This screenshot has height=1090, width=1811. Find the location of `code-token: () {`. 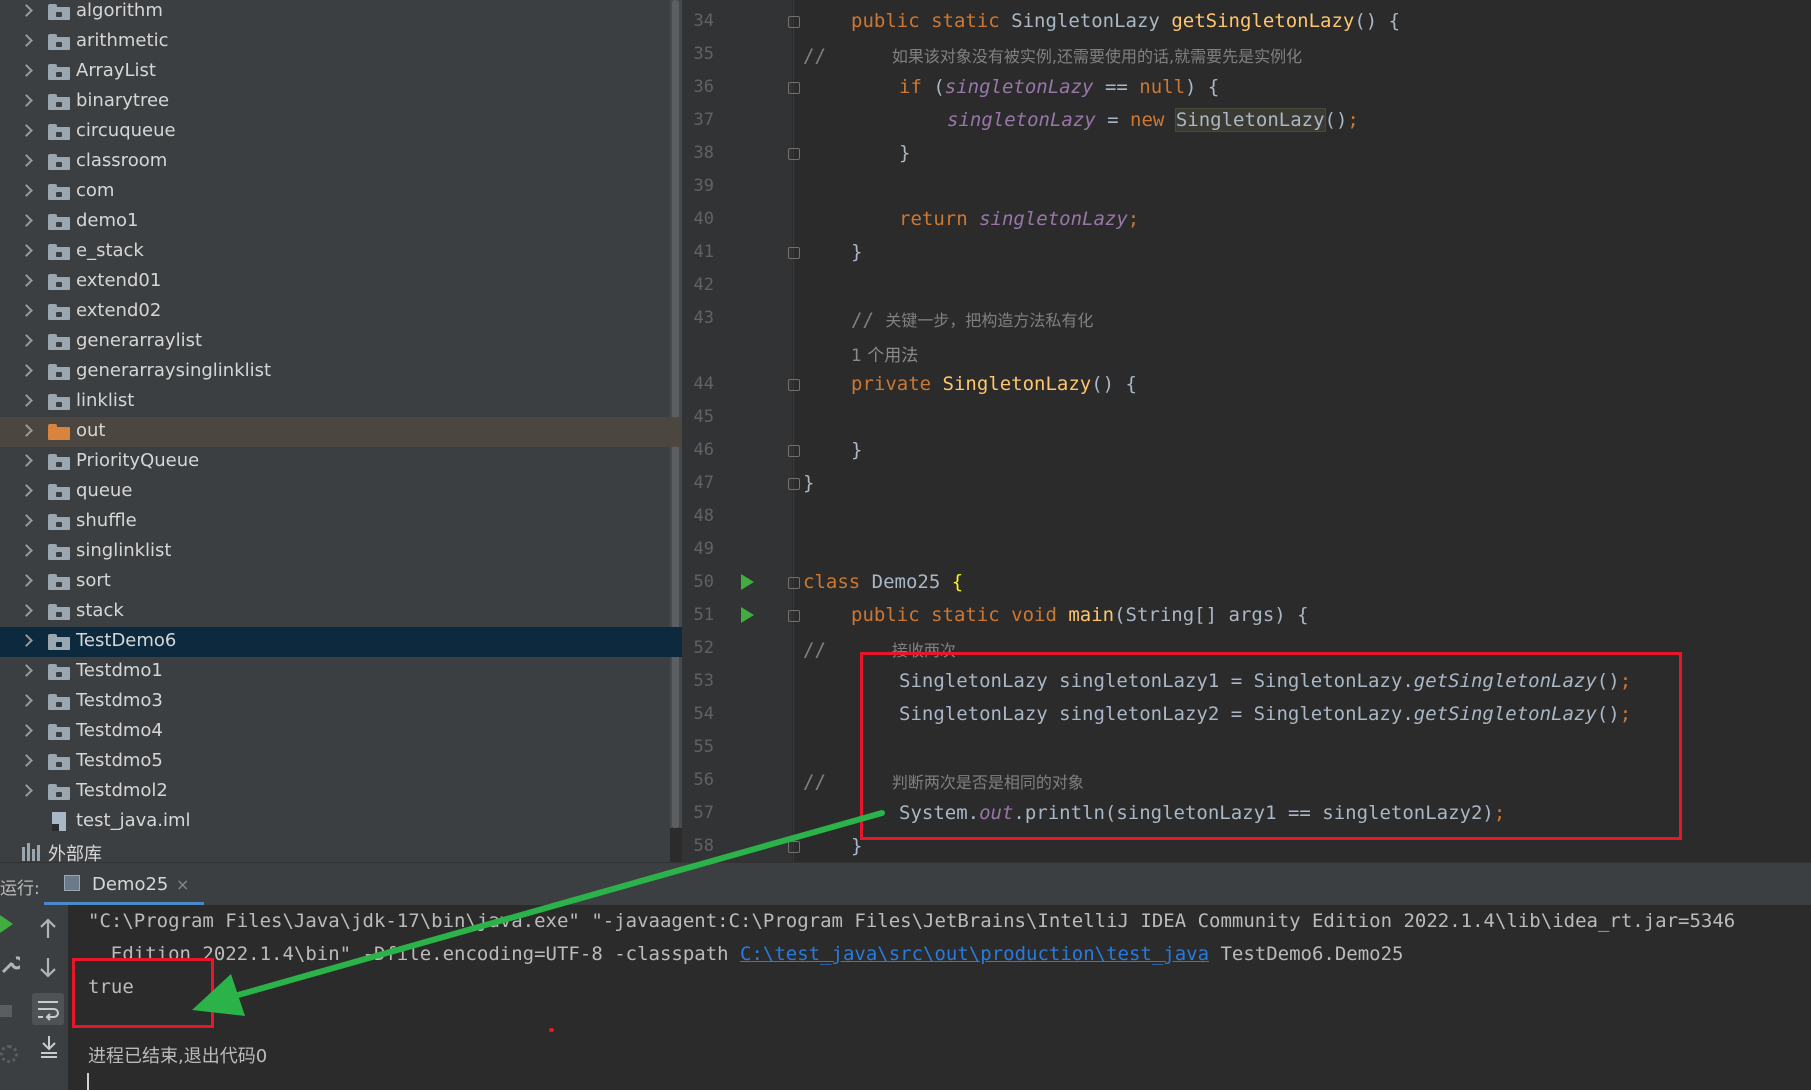

code-token: () { is located at coordinates (1377, 21).